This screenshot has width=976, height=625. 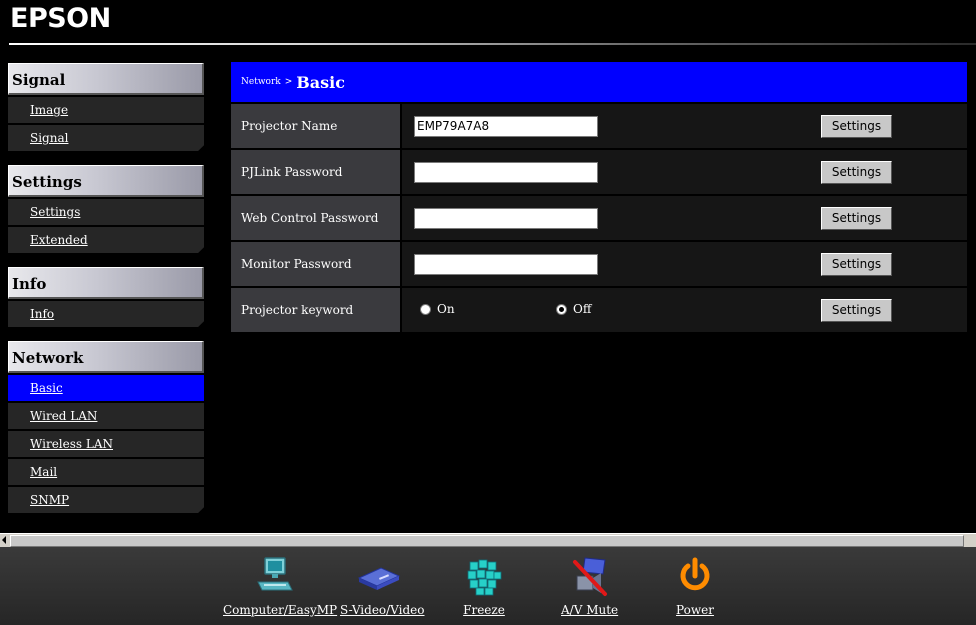 What do you see at coordinates (106, 357) in the screenshot?
I see `sidebar-group-network: Network` at bounding box center [106, 357].